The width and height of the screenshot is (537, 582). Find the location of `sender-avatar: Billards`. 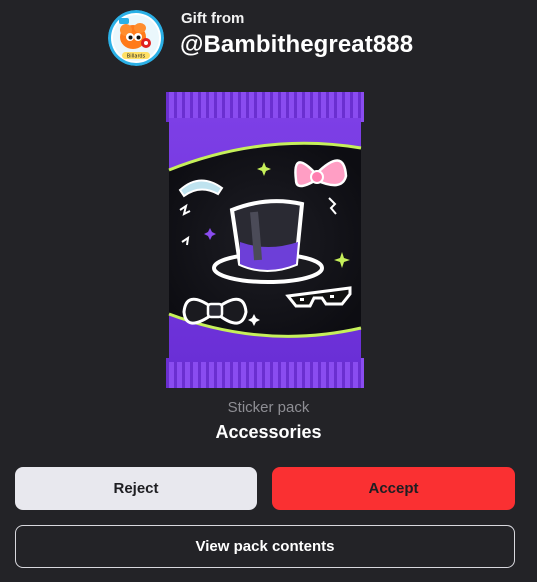

sender-avatar: Billards is located at coordinates (136, 38).